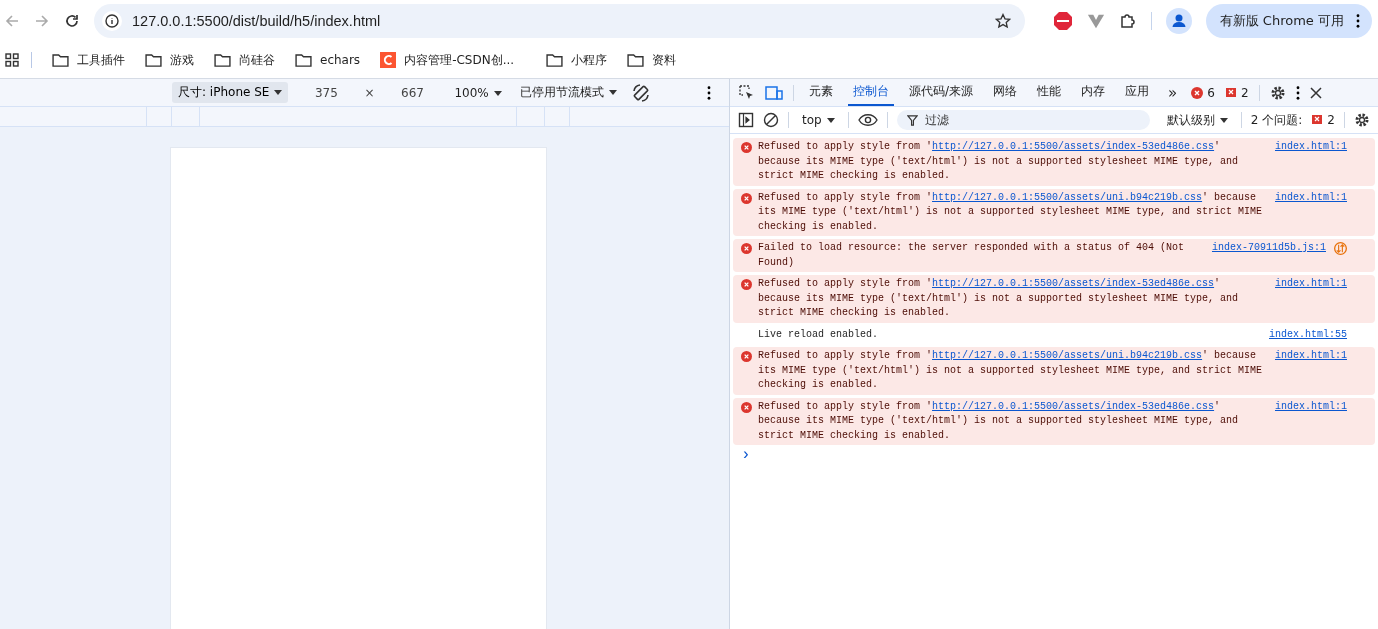 The height and width of the screenshot is (629, 1378). I want to click on times-sign: ×, so click(369, 92).